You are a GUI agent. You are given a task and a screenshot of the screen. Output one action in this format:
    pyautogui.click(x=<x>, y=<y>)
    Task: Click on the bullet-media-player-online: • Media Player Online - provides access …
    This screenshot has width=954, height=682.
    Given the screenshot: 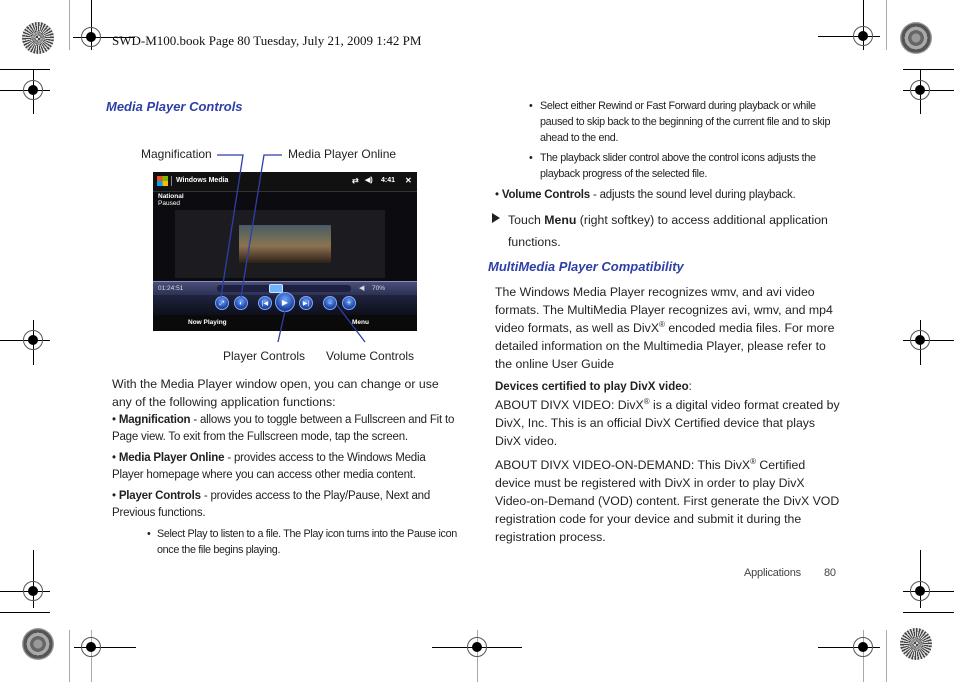 What is the action you would take?
    pyautogui.click(x=269, y=466)
    